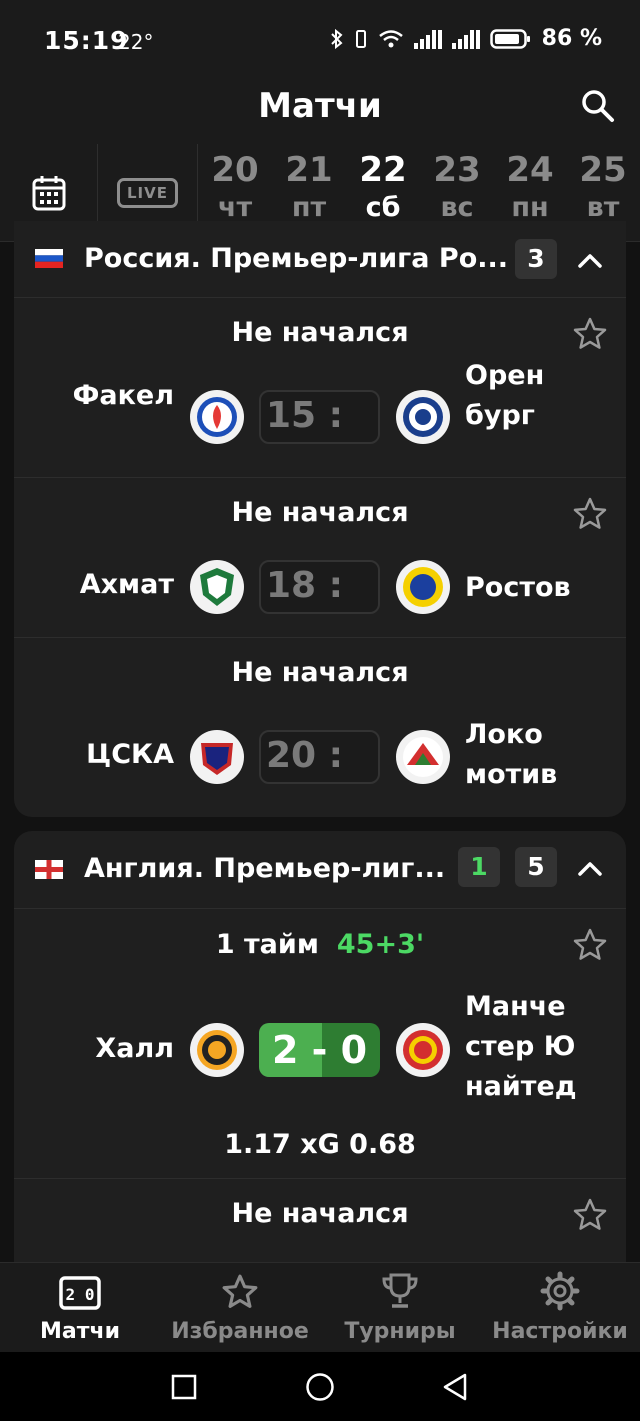 Image resolution: width=640 pixels, height=1421 pixels. I want to click on home-team-name: Халл, so click(134, 1048).